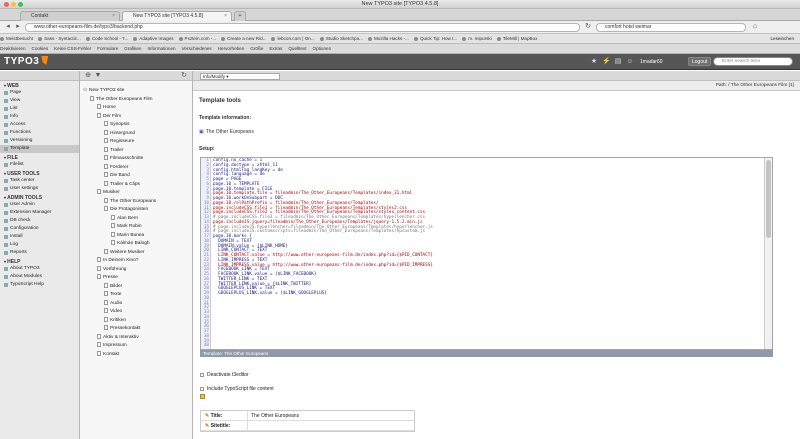 The image size is (800, 439). Describe the element at coordinates (116, 125) in the screenshot. I see `tree-node: Synopsis` at that location.